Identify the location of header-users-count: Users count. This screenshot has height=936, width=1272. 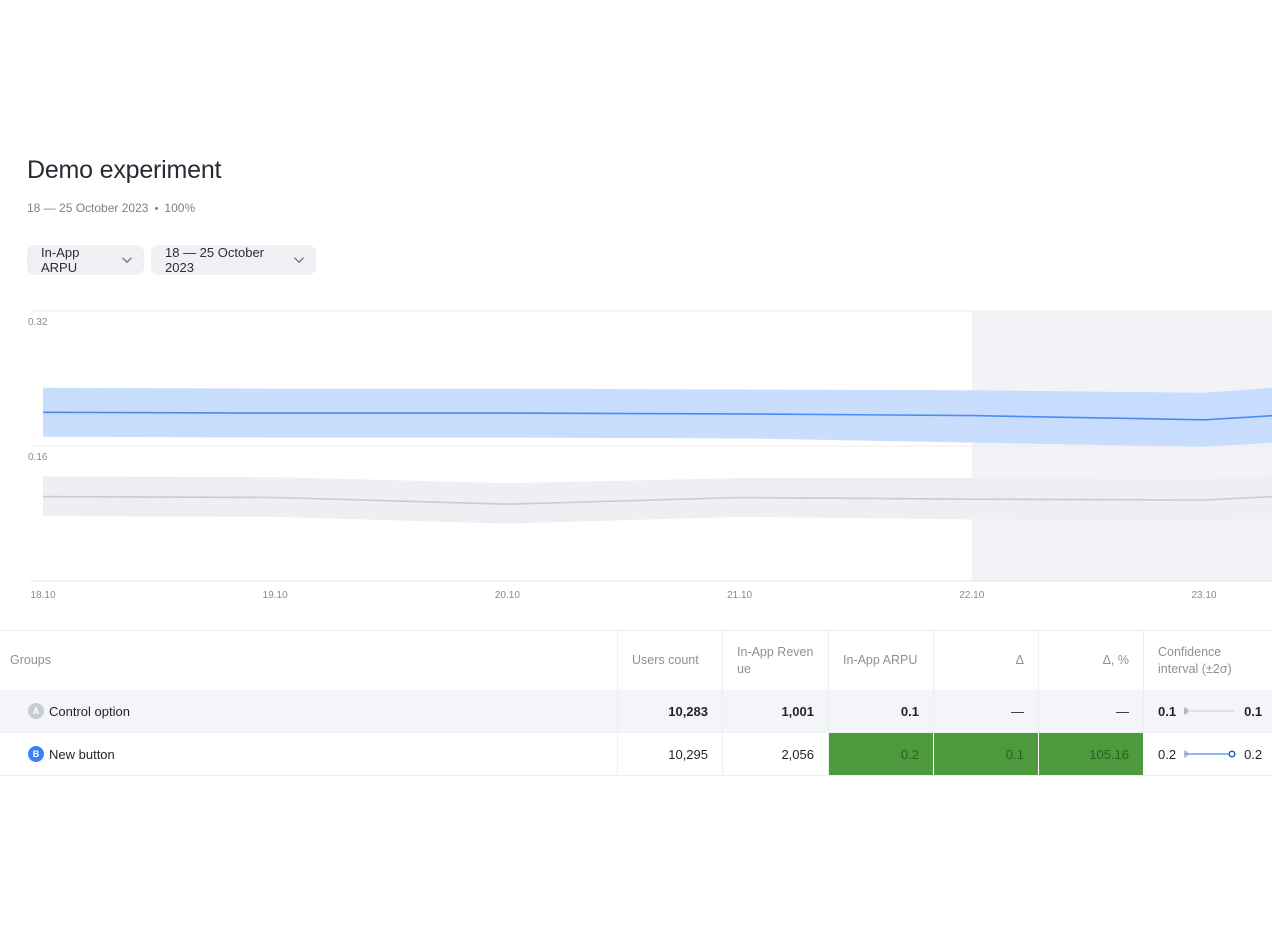
(670, 660).